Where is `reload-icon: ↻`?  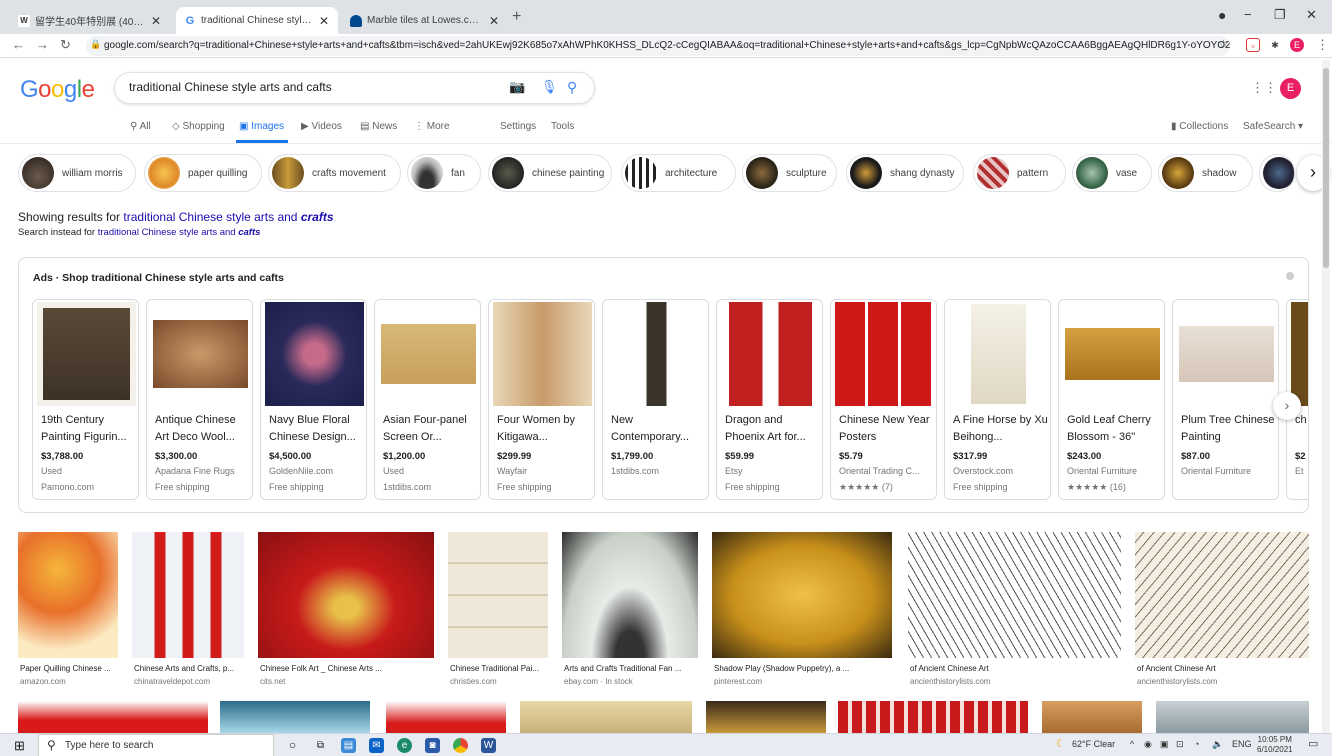
reload-icon: ↻ is located at coordinates (65, 45).